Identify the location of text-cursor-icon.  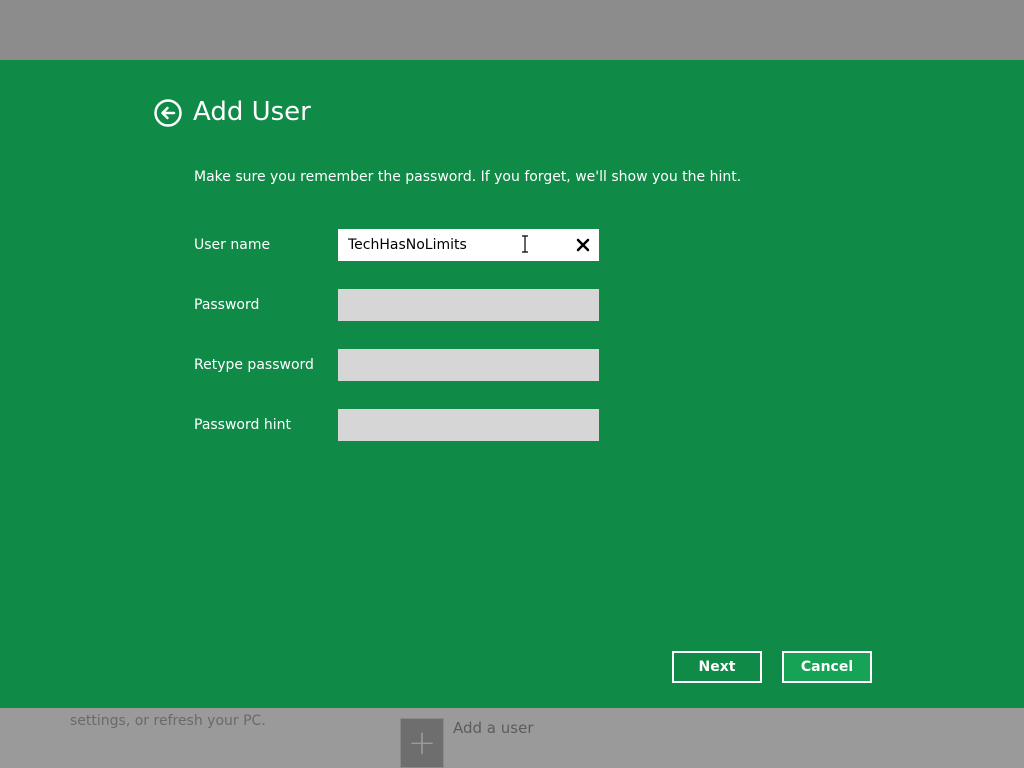
(525, 244).